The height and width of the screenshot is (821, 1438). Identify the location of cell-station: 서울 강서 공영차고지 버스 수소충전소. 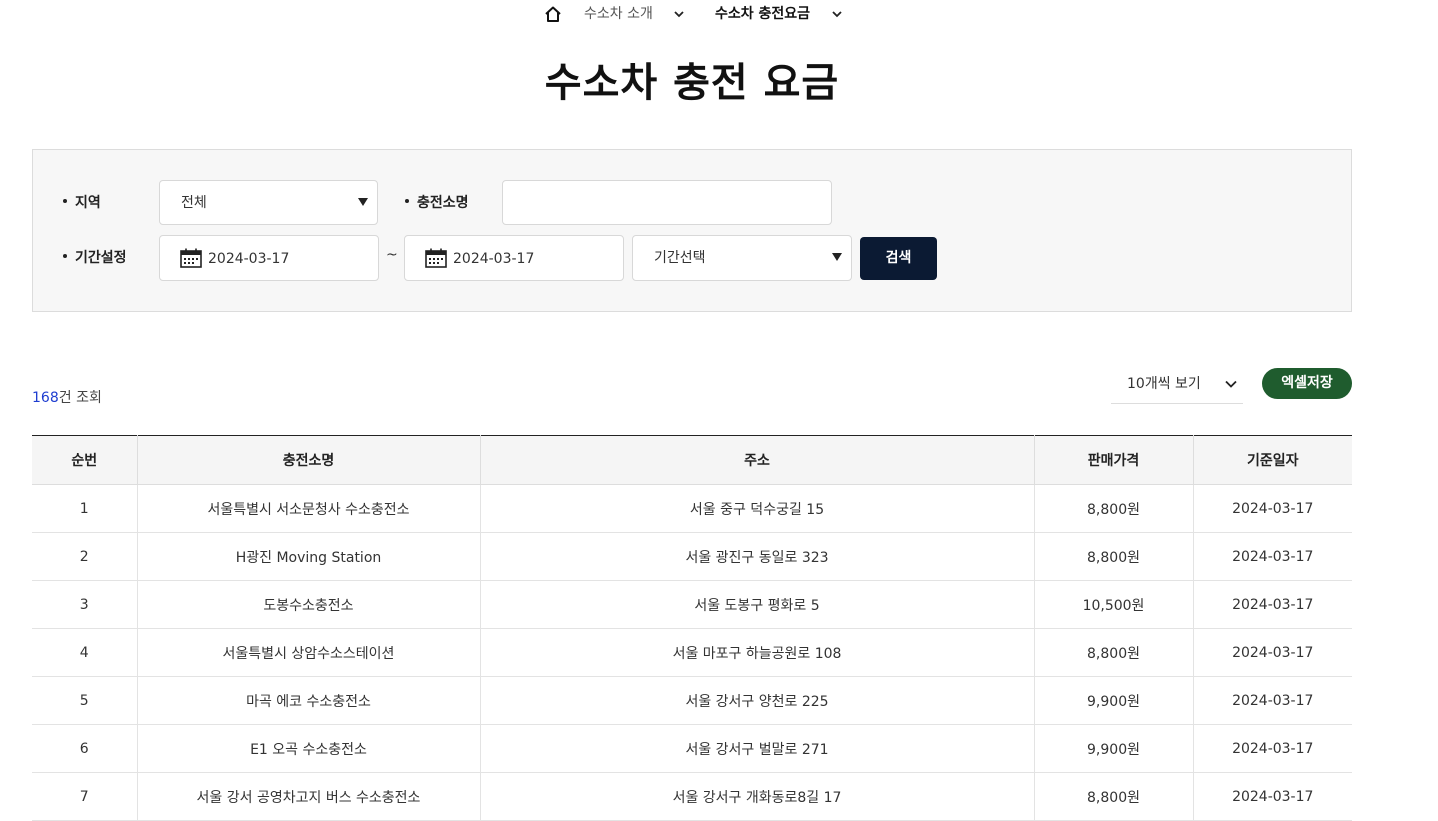
(308, 796).